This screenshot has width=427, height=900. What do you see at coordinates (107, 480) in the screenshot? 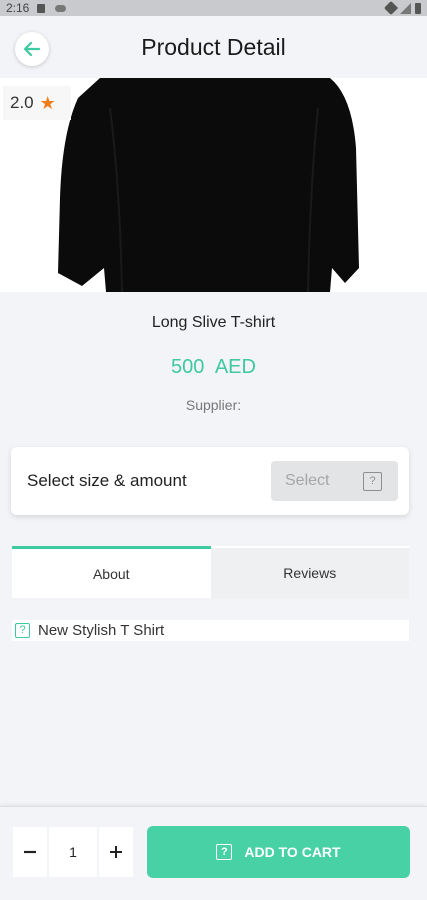
I see `size-amount-label: Select size & amount` at bounding box center [107, 480].